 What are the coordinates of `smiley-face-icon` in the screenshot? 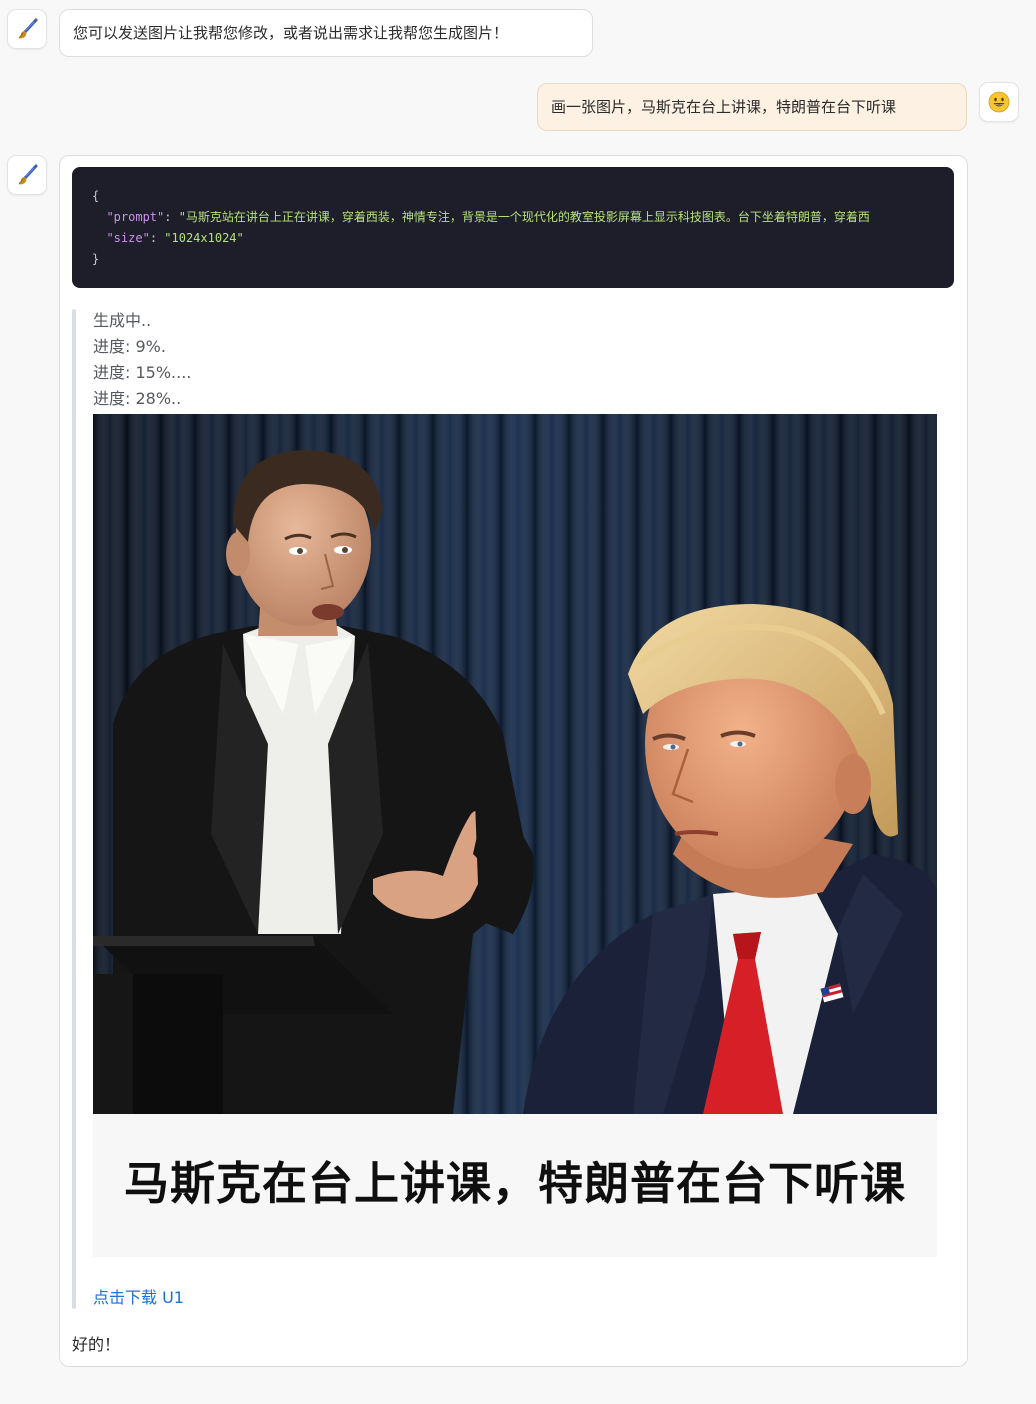 It's located at (999, 102).